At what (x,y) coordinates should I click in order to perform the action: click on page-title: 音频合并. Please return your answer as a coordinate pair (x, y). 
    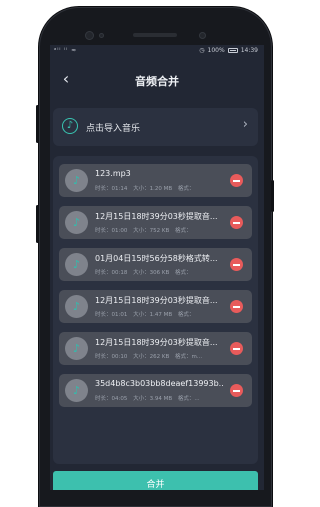
    Looking at the image, I should click on (157, 81).